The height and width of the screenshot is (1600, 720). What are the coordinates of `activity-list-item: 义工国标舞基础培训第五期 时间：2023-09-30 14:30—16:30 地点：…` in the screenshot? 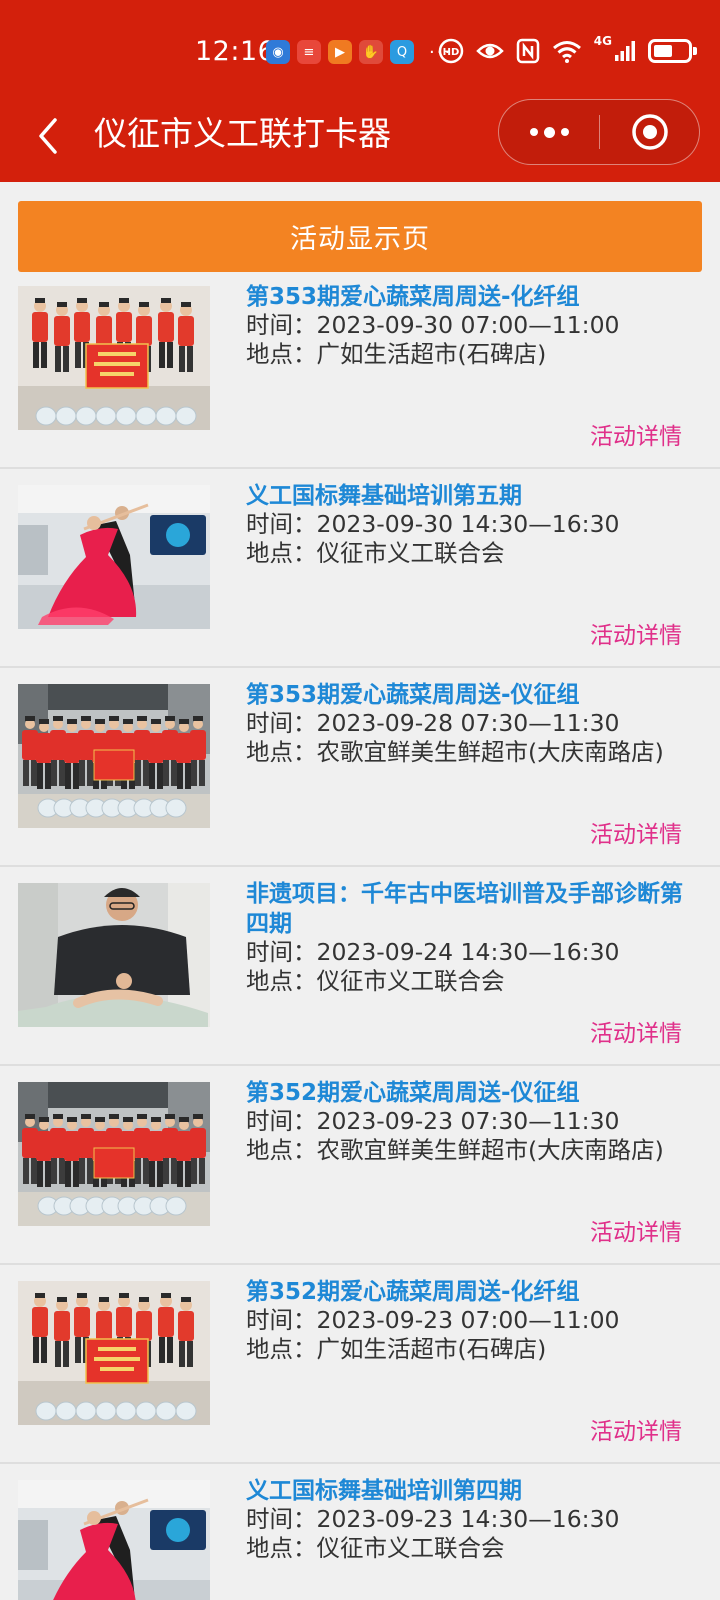 It's located at (360, 568).